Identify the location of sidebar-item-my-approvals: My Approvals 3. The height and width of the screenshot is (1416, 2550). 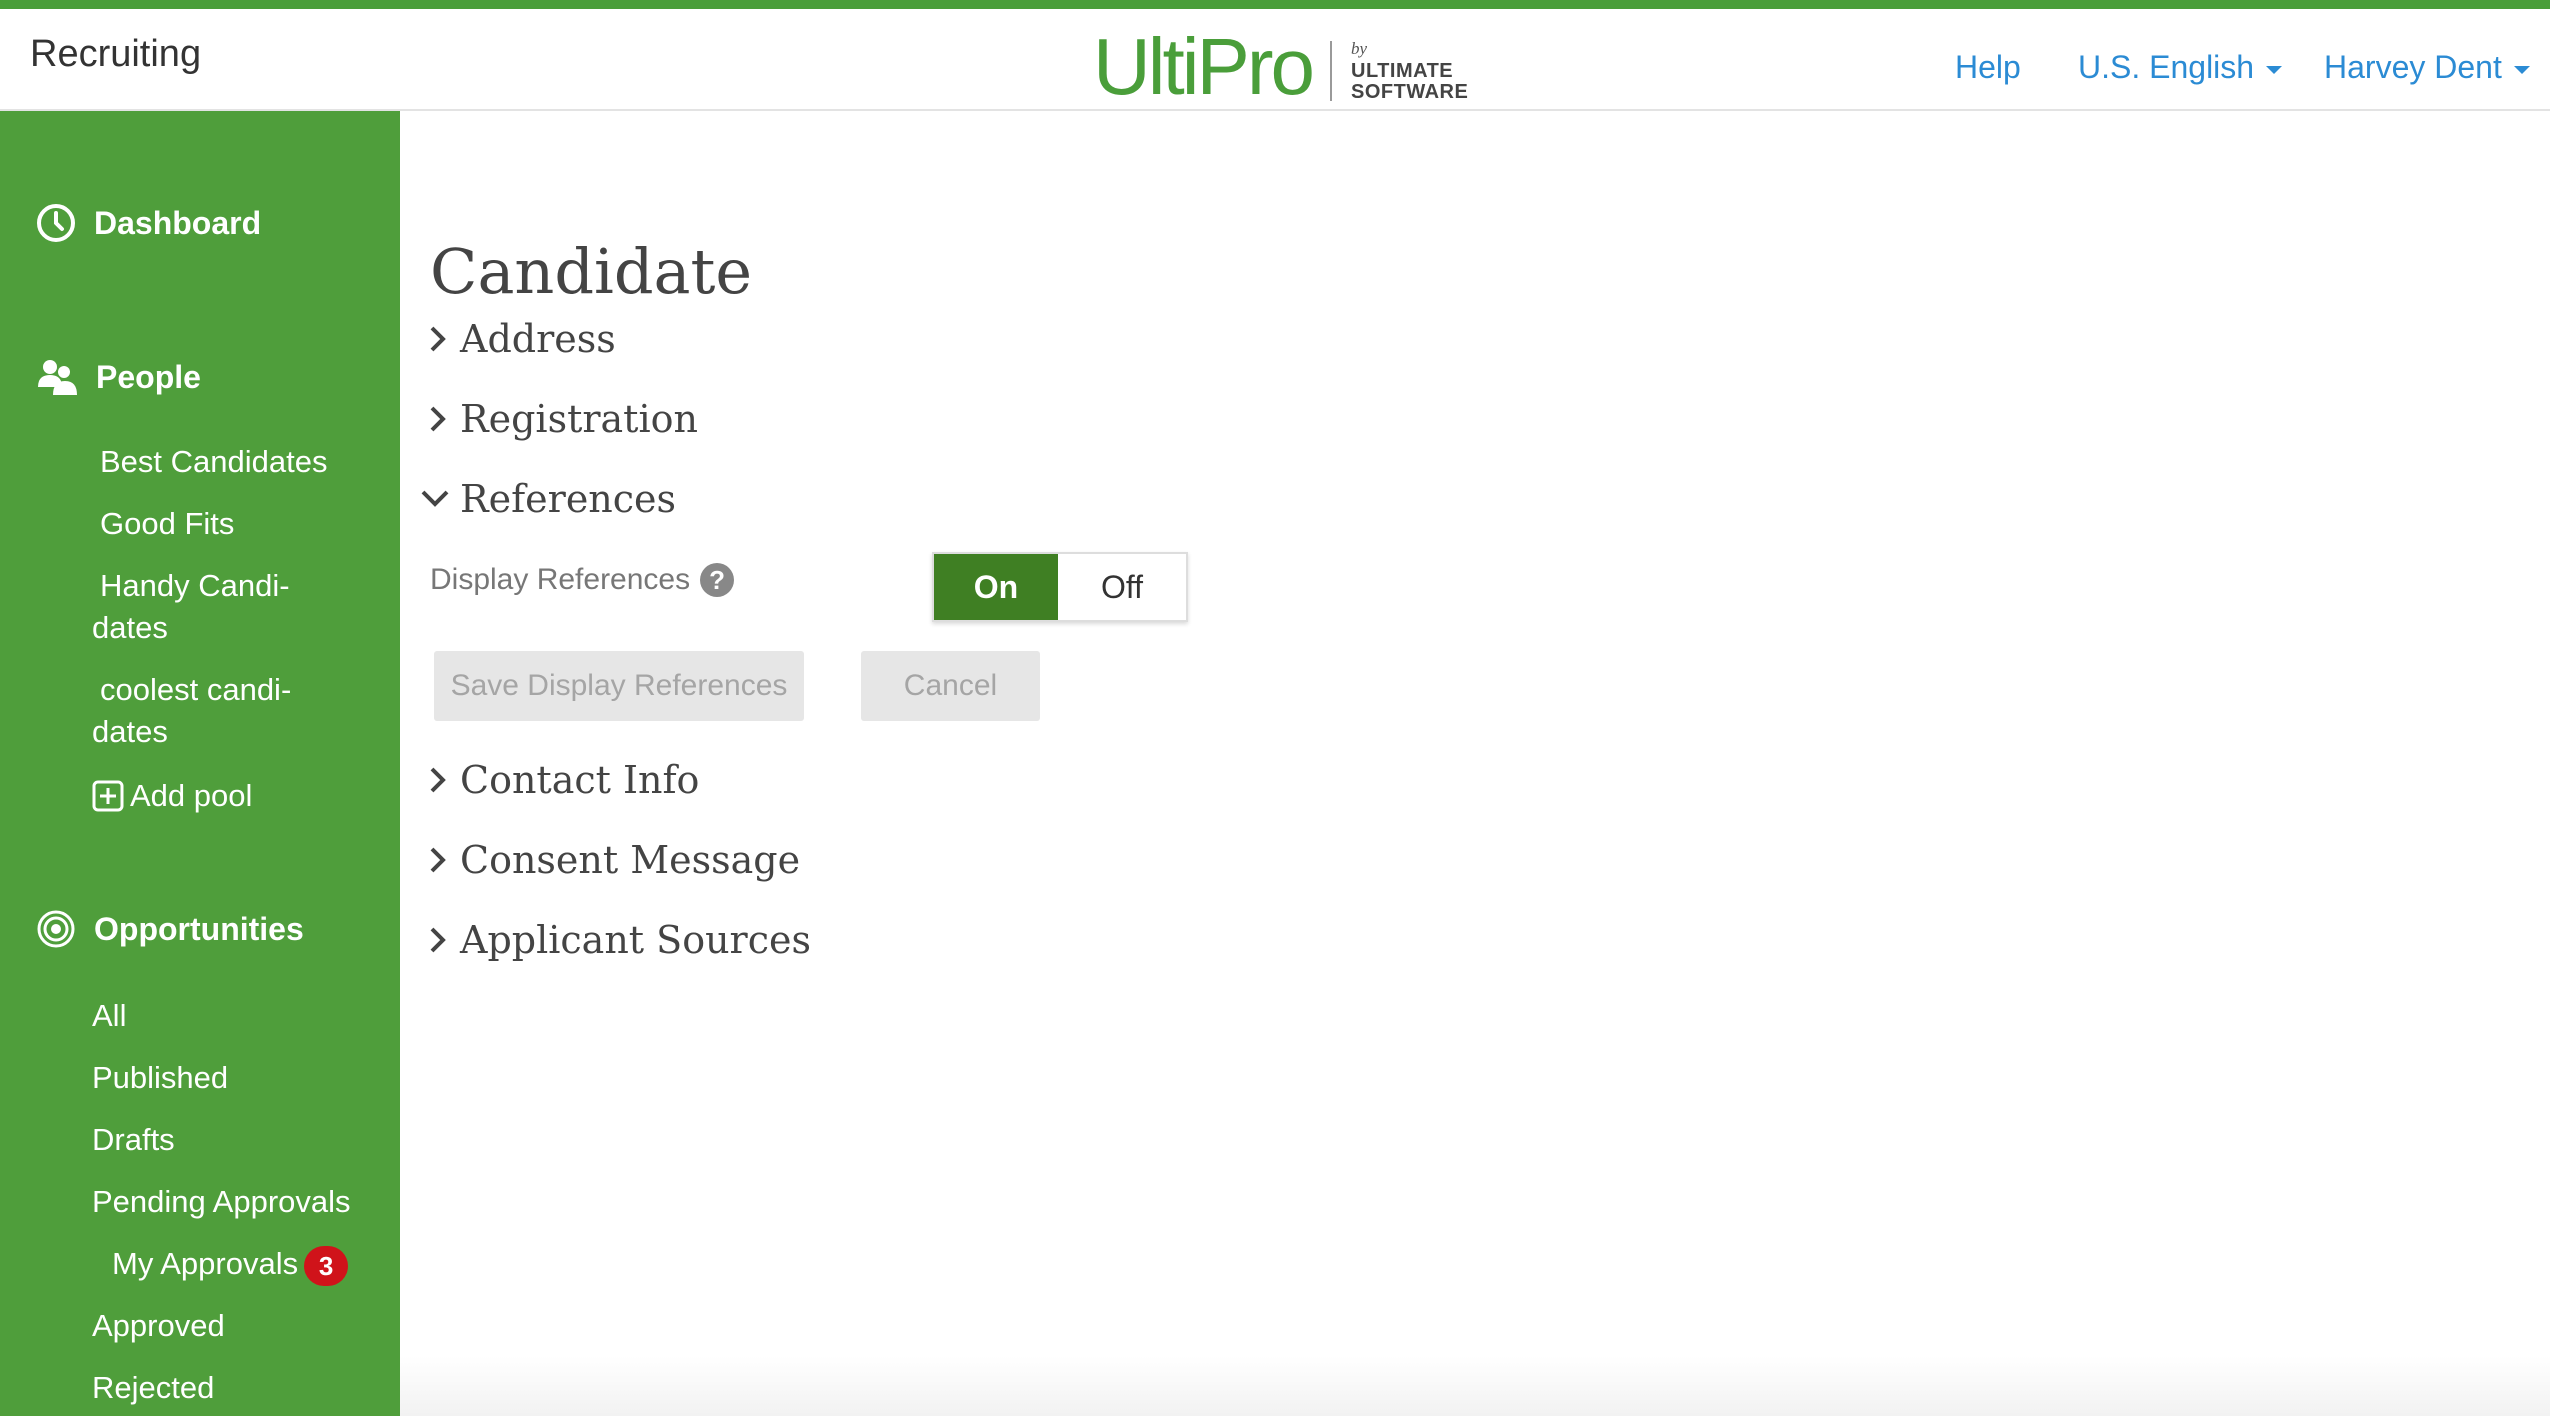
(230, 1264).